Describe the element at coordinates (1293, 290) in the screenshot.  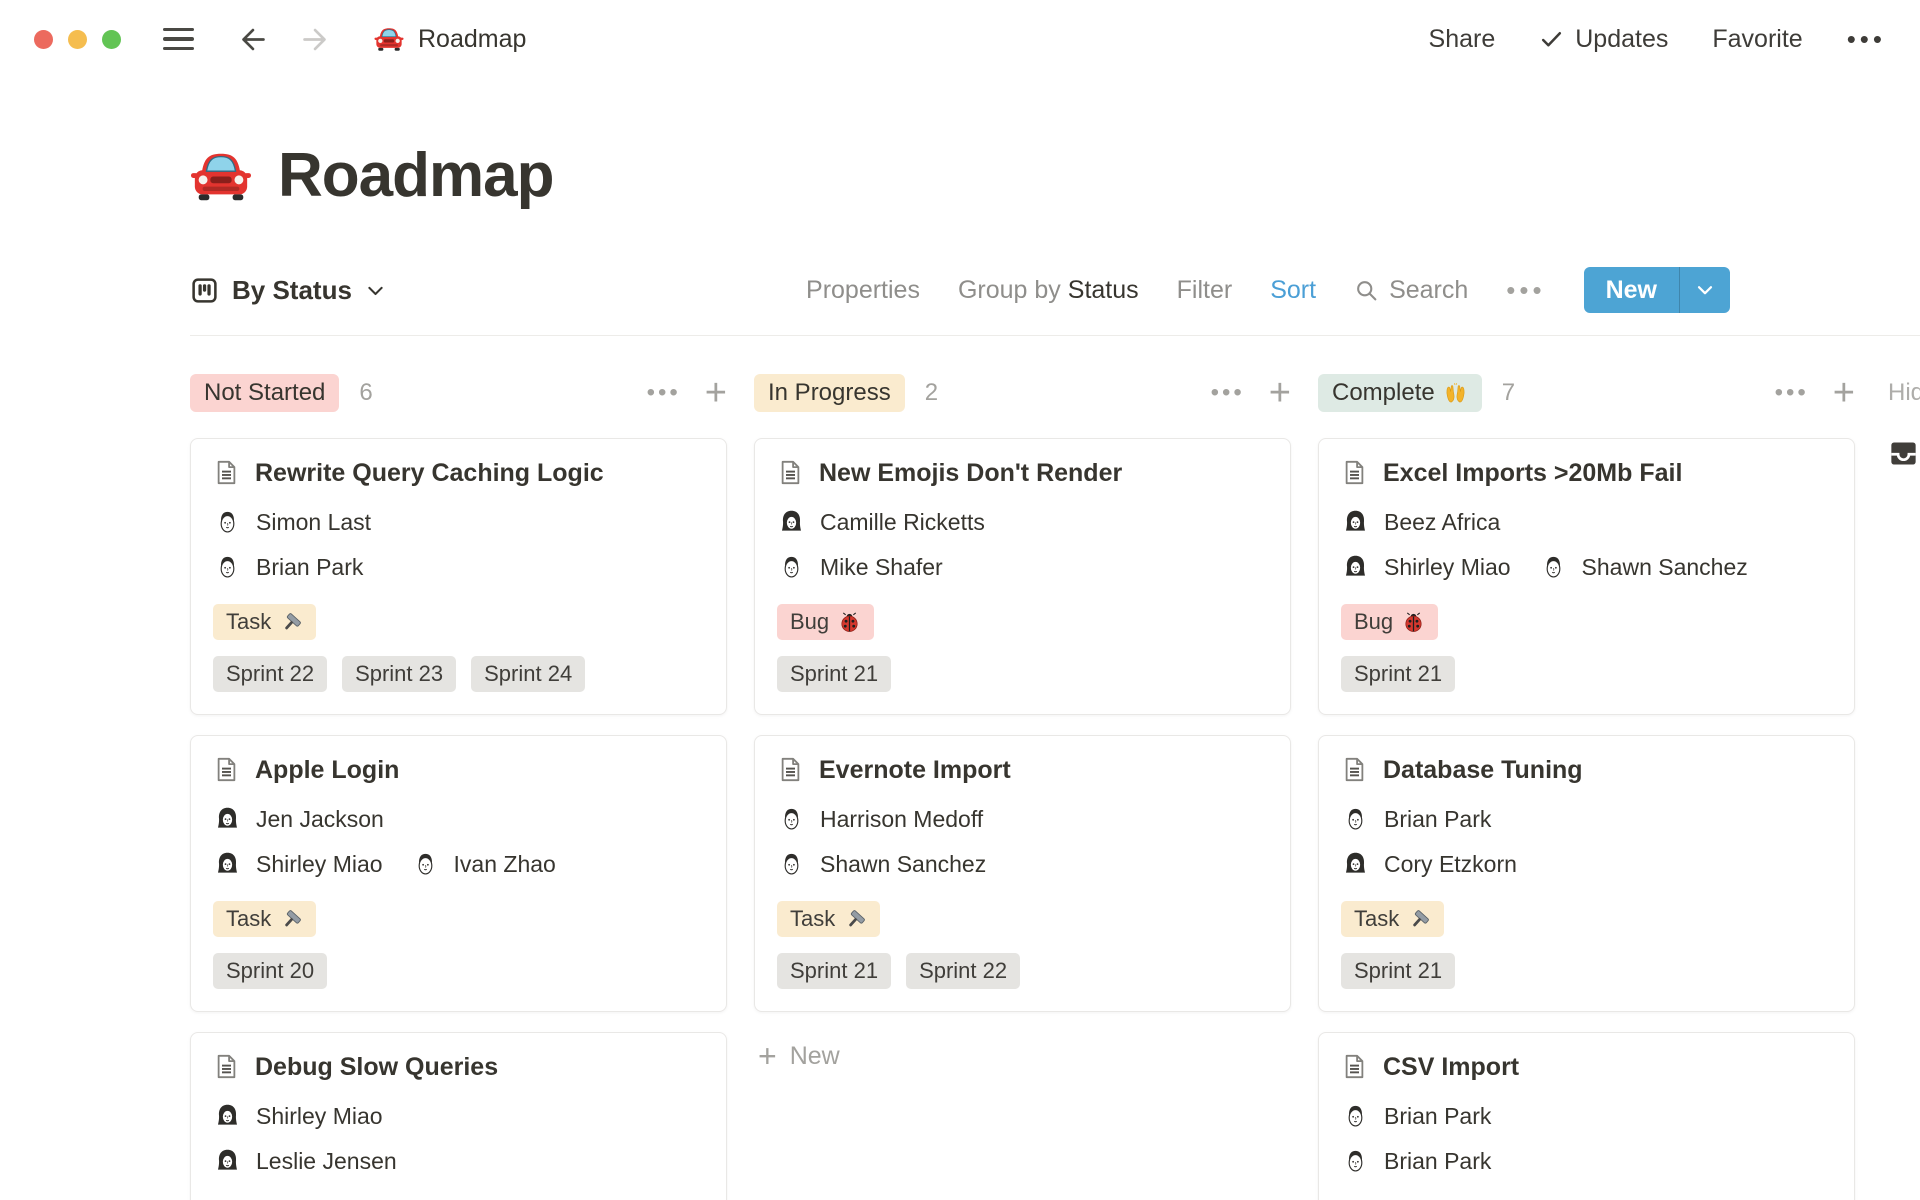
I see `sort-button: Sort` at that location.